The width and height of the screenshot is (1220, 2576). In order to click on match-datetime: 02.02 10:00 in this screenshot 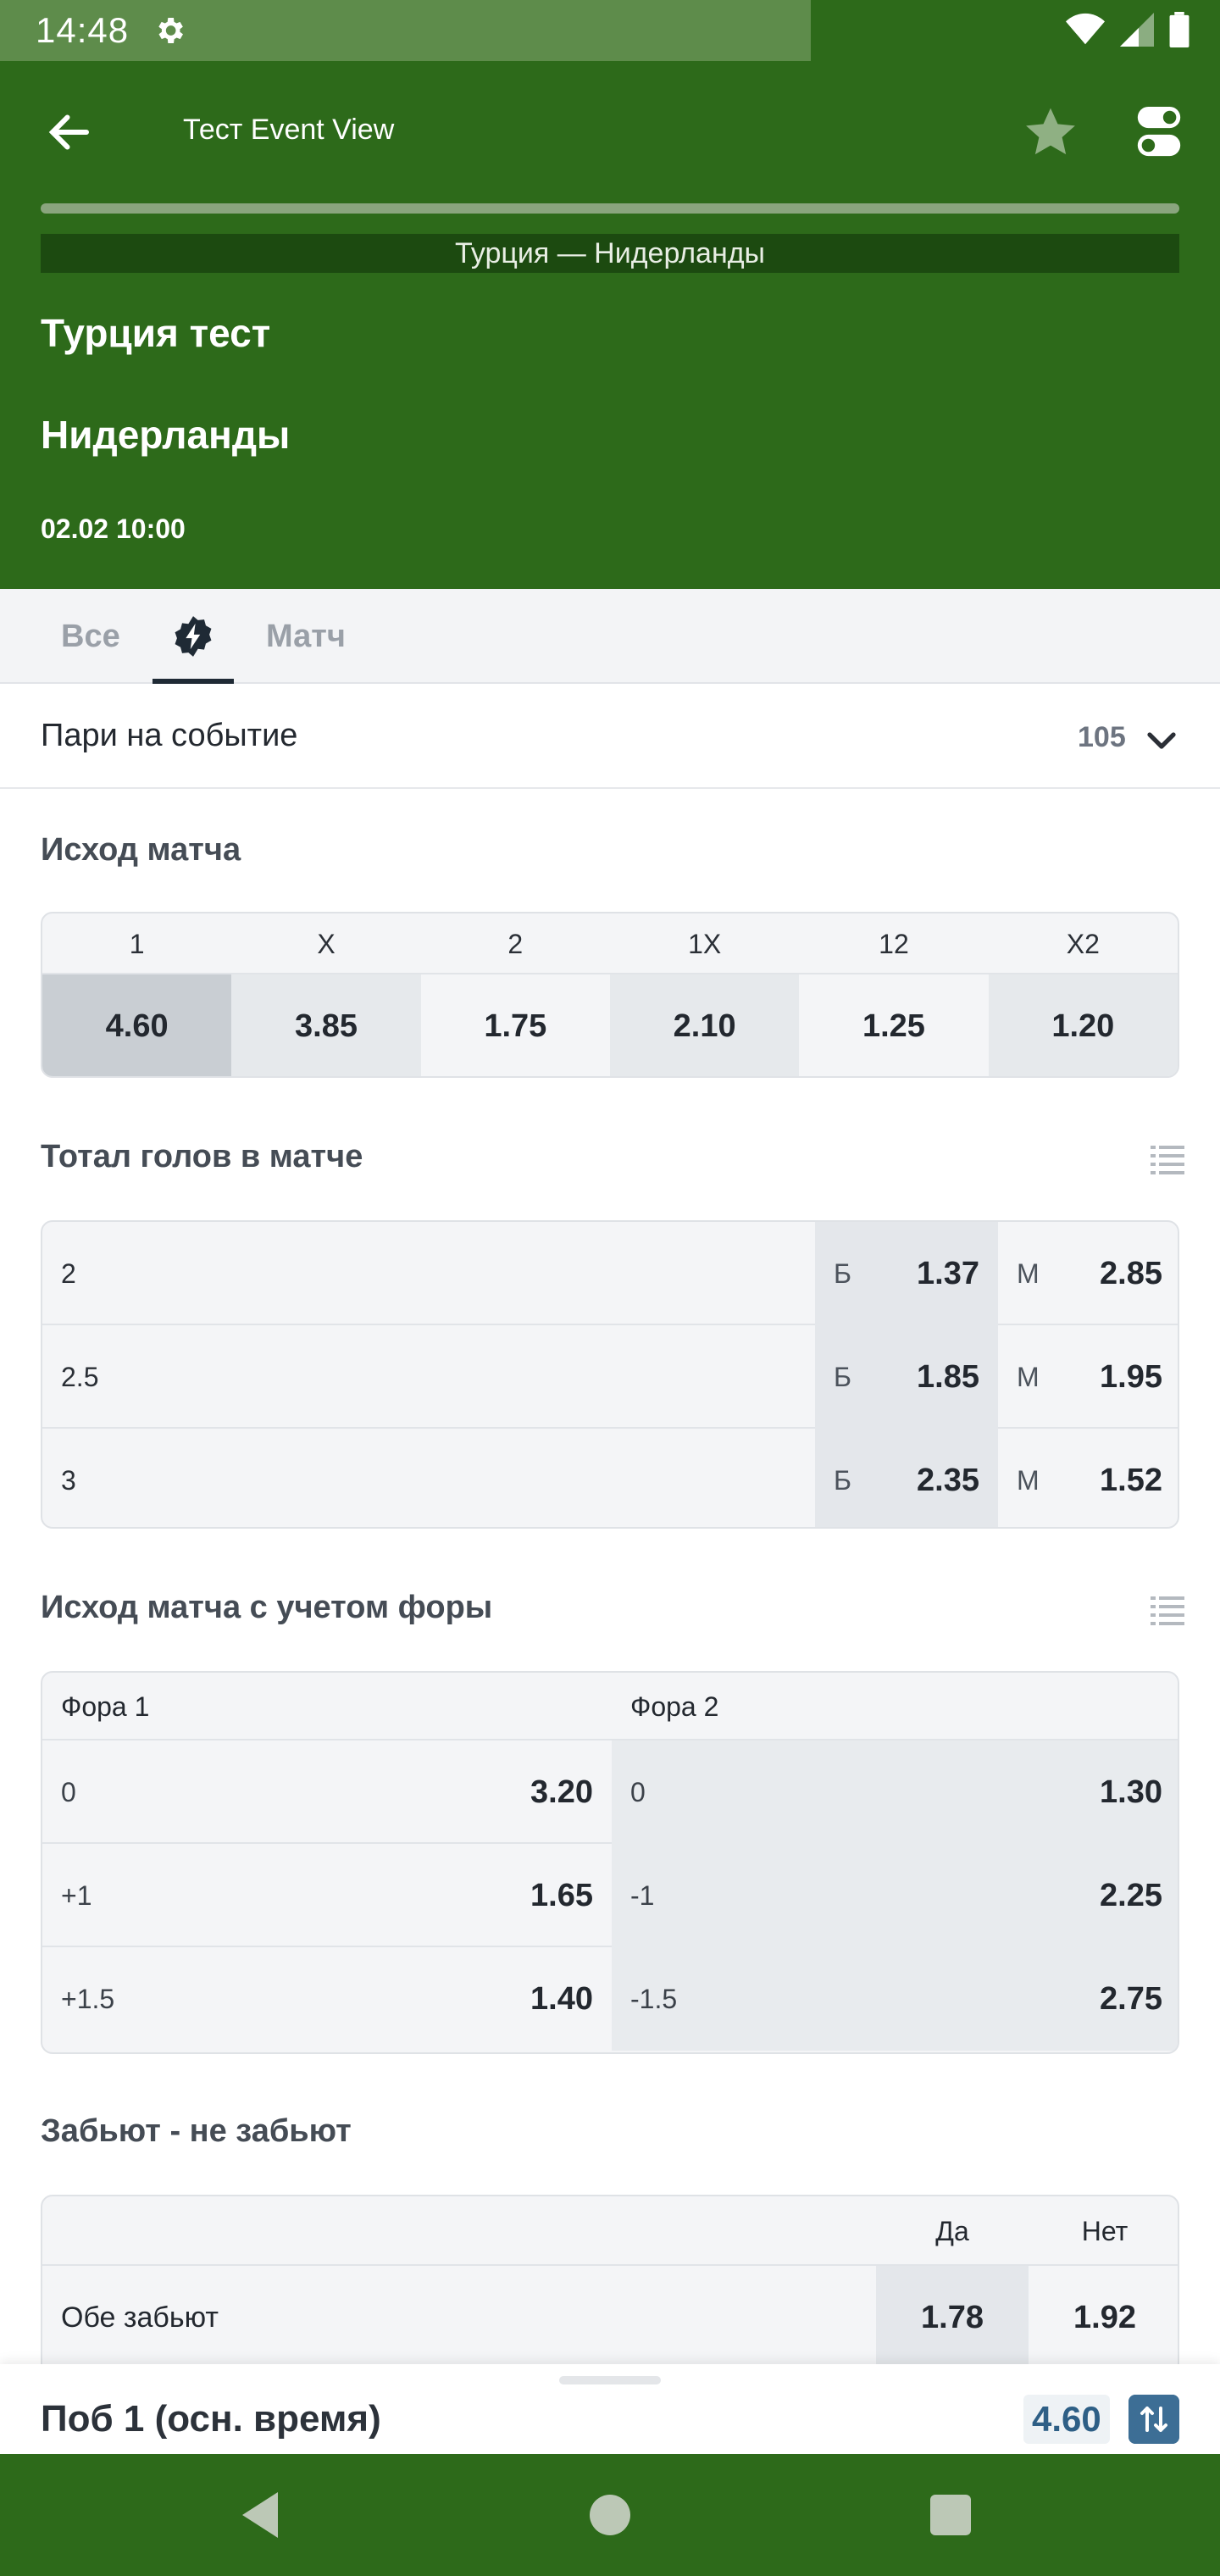, I will do `click(113, 529)`.